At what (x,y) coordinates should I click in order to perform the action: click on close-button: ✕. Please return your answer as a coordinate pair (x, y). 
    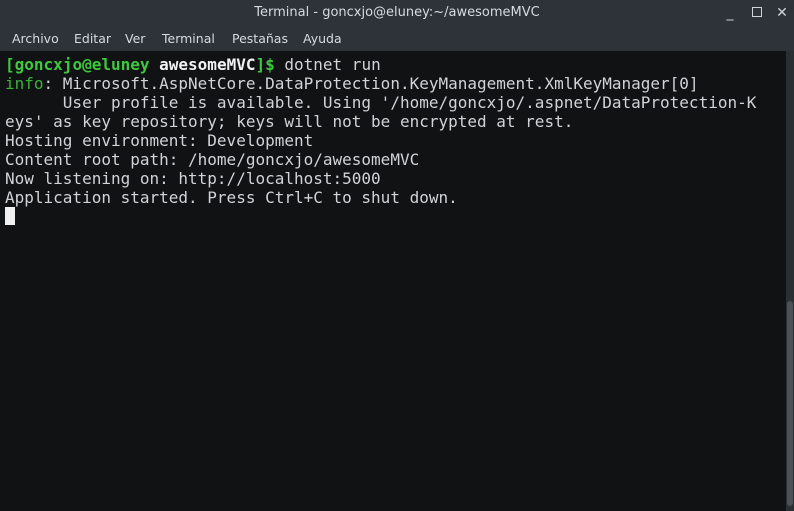
    Looking at the image, I should click on (782, 13).